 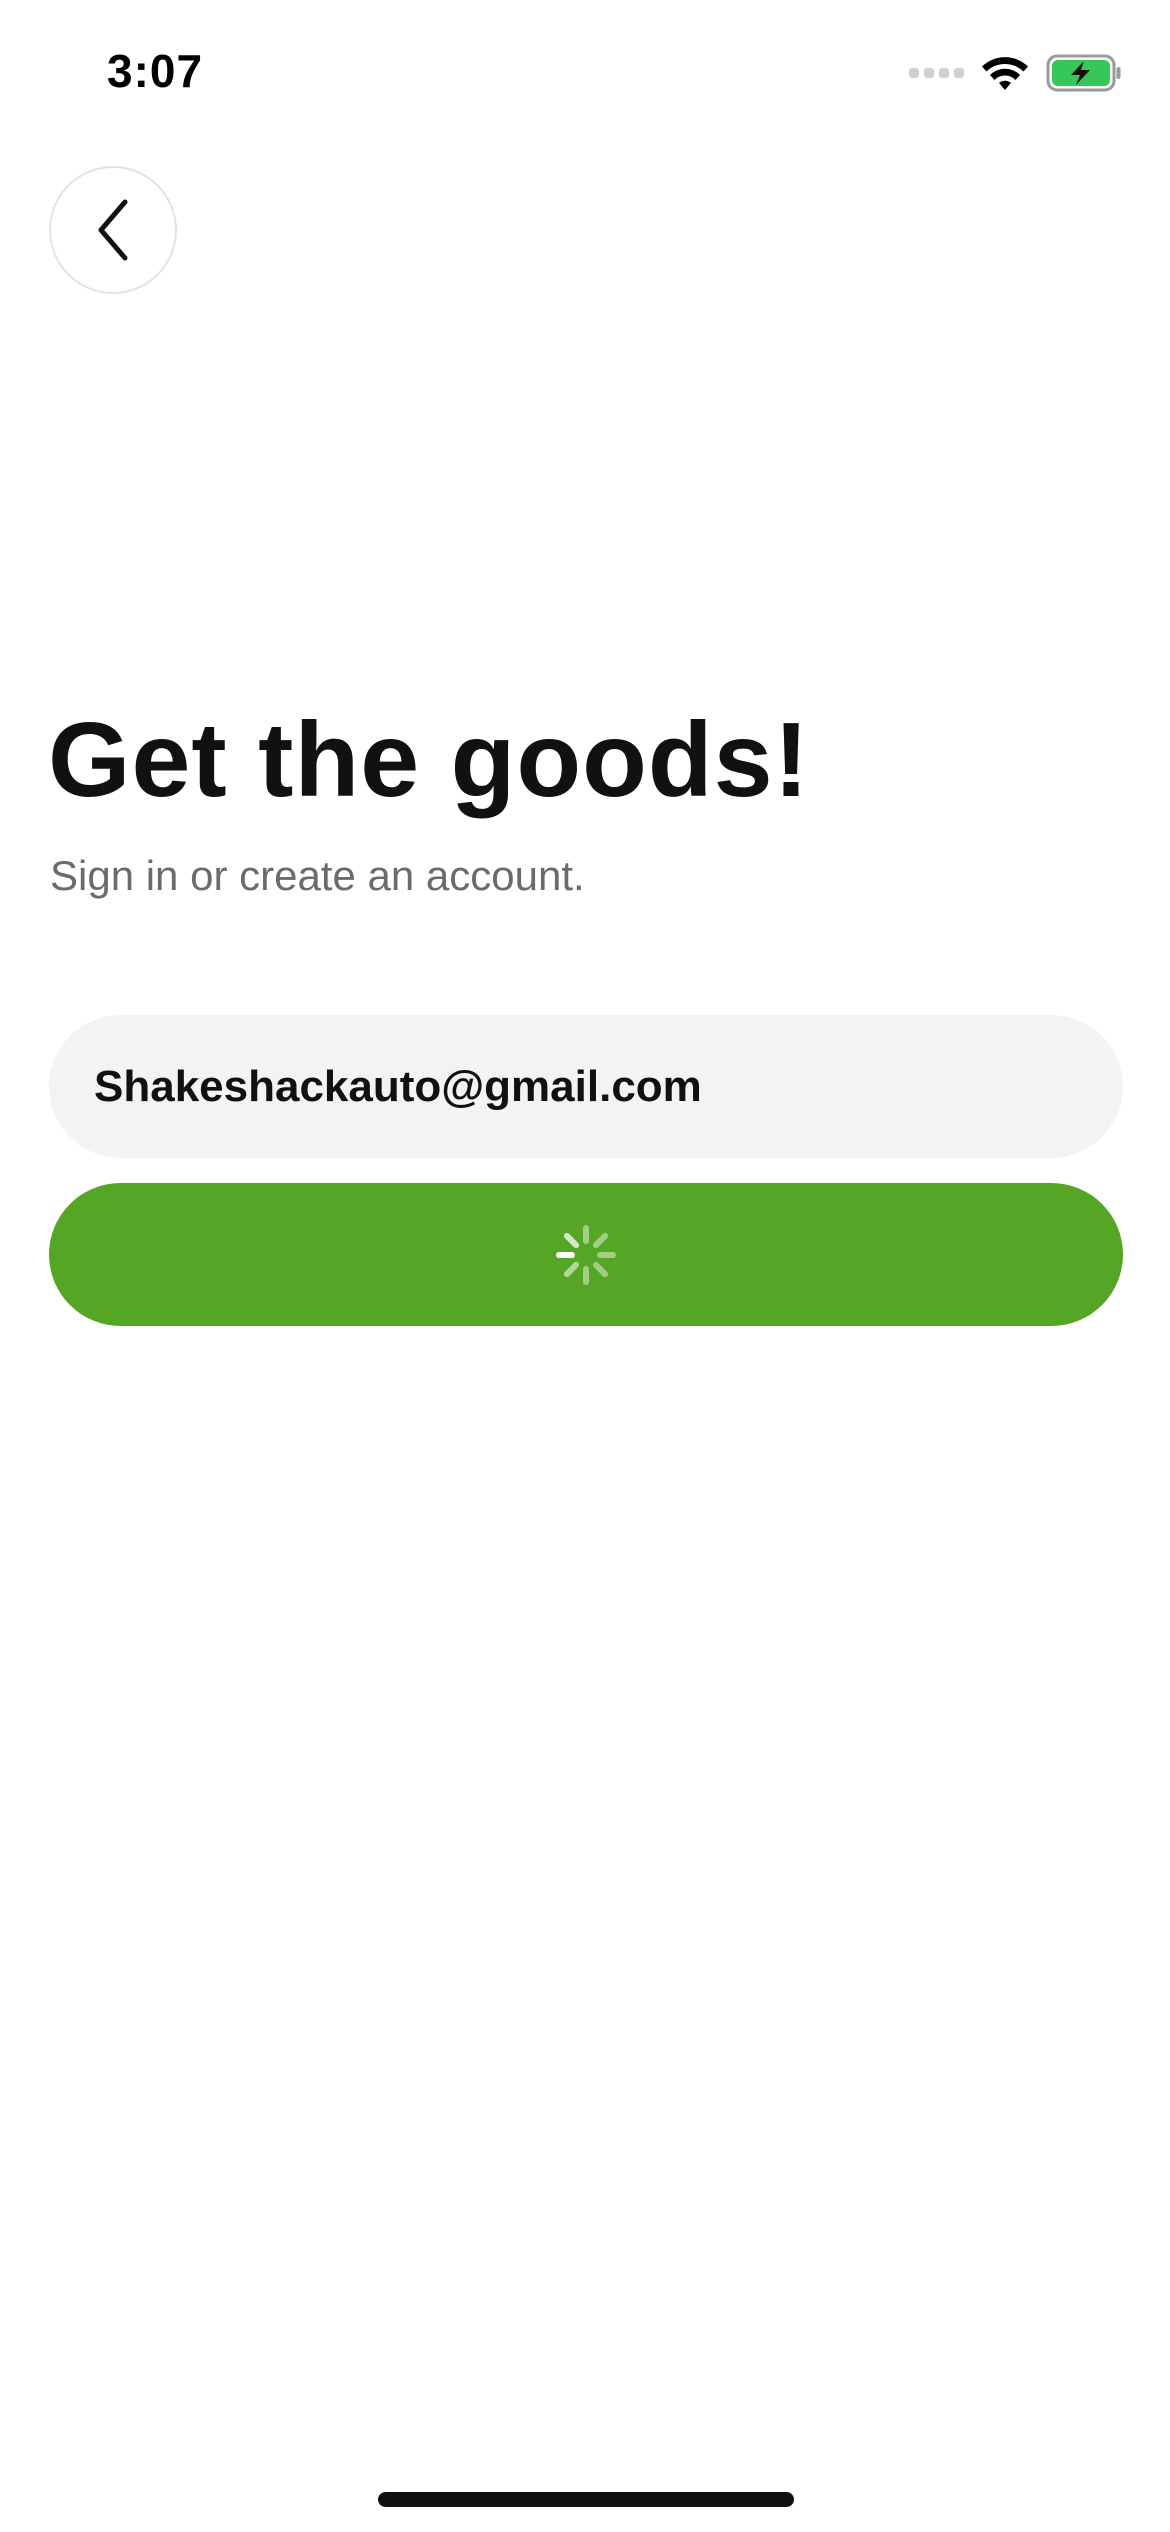 What do you see at coordinates (936, 73) in the screenshot?
I see `cellular-signal-icon` at bounding box center [936, 73].